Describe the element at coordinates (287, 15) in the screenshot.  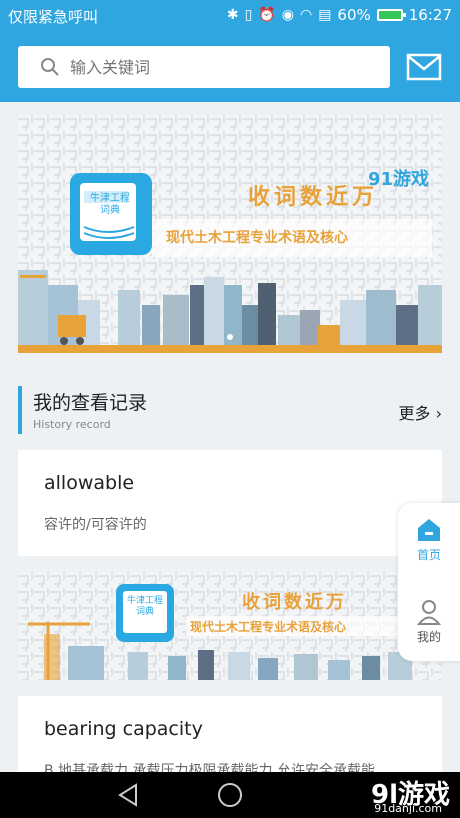
I see `eye-icon: ◉` at that location.